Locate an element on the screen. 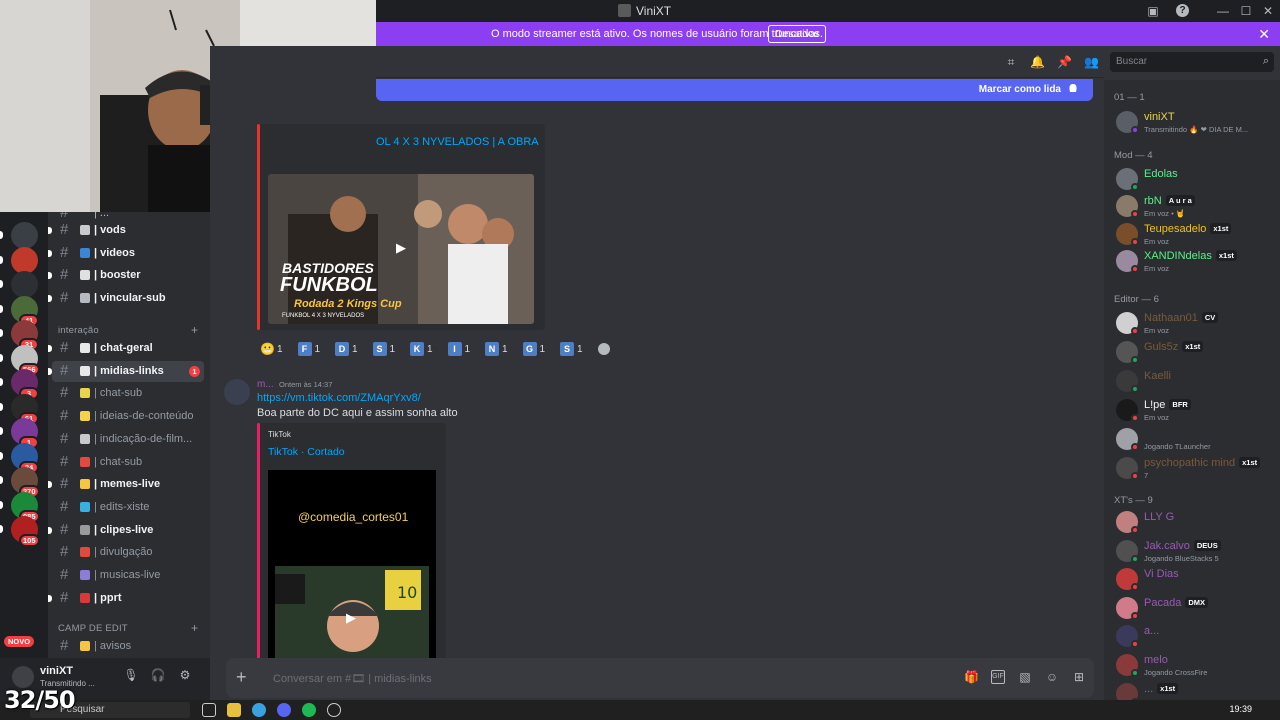 This screenshot has width=1280, height=720. member-item: Kaelli is located at coordinates (1195, 382).